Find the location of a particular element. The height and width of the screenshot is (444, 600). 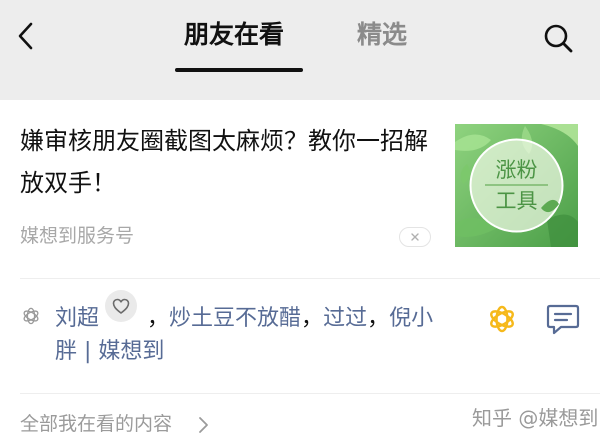

search-icon is located at coordinates (558, 38).